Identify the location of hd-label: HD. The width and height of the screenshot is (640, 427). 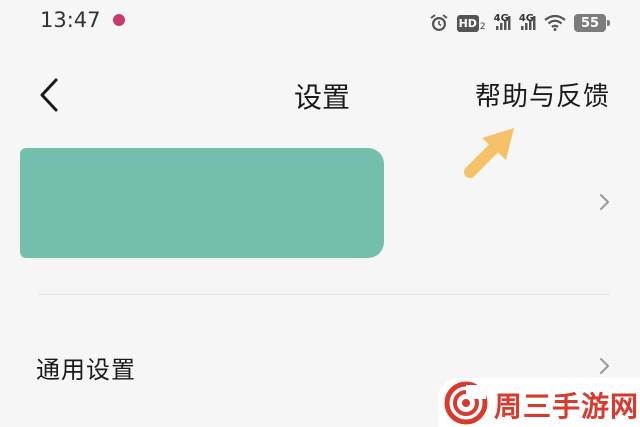
(467, 23).